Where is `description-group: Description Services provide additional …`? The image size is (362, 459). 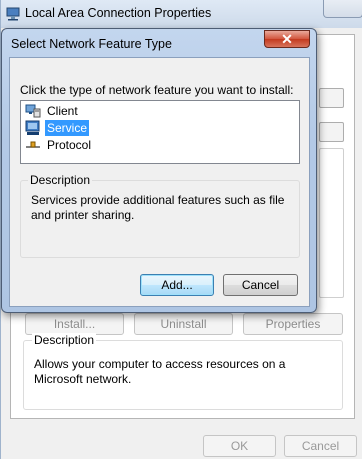
description-group: Description Services provide additional … is located at coordinates (160, 215).